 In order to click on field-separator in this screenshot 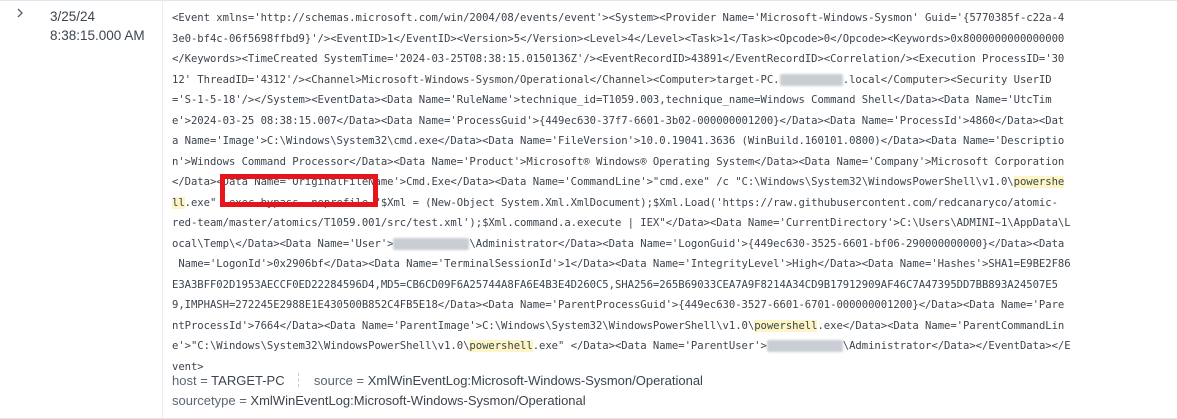, I will do `click(299, 380)`.